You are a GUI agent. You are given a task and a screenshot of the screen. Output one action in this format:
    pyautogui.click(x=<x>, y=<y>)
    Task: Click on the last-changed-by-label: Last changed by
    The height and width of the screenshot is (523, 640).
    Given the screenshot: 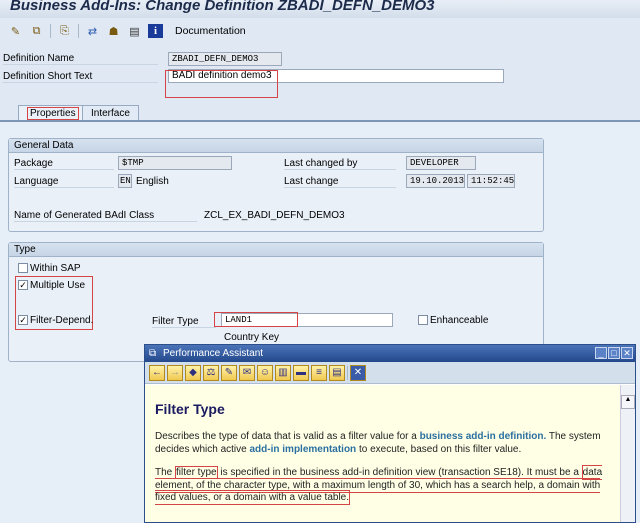 What is the action you would take?
    pyautogui.click(x=340, y=164)
    